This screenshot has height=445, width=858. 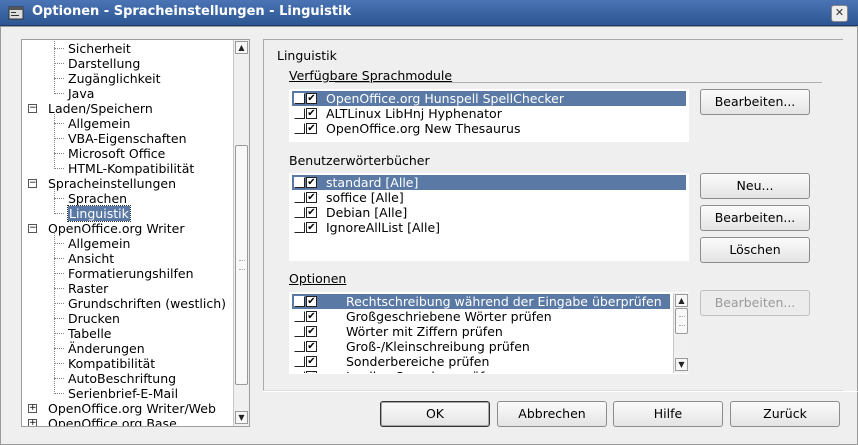 I want to click on tree-item: VBA-Eigenschaften, so click(x=127, y=138).